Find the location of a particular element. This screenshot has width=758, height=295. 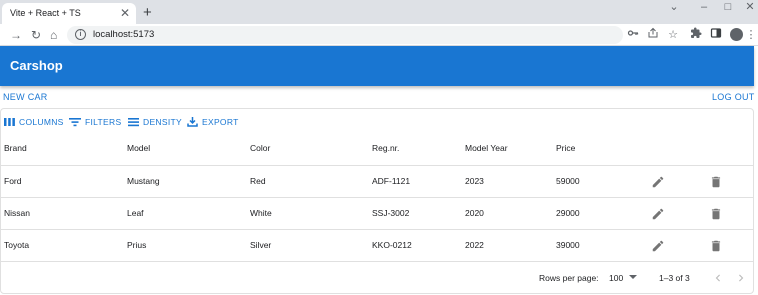

export-button: EXPORT is located at coordinates (213, 122).